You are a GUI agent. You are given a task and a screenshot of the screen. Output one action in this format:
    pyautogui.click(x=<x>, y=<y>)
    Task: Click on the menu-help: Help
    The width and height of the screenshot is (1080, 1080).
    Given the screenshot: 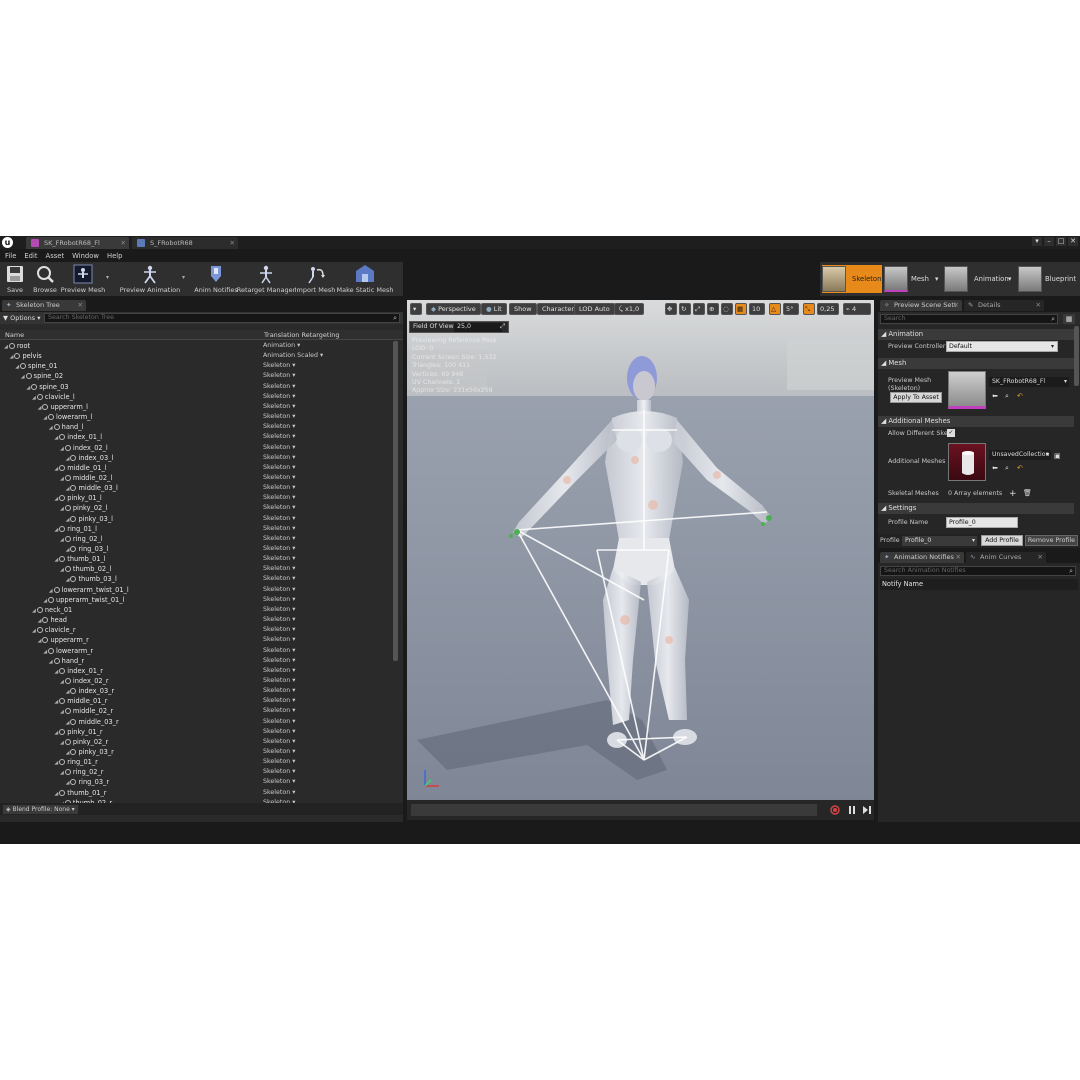 What is the action you would take?
    pyautogui.click(x=118, y=256)
    